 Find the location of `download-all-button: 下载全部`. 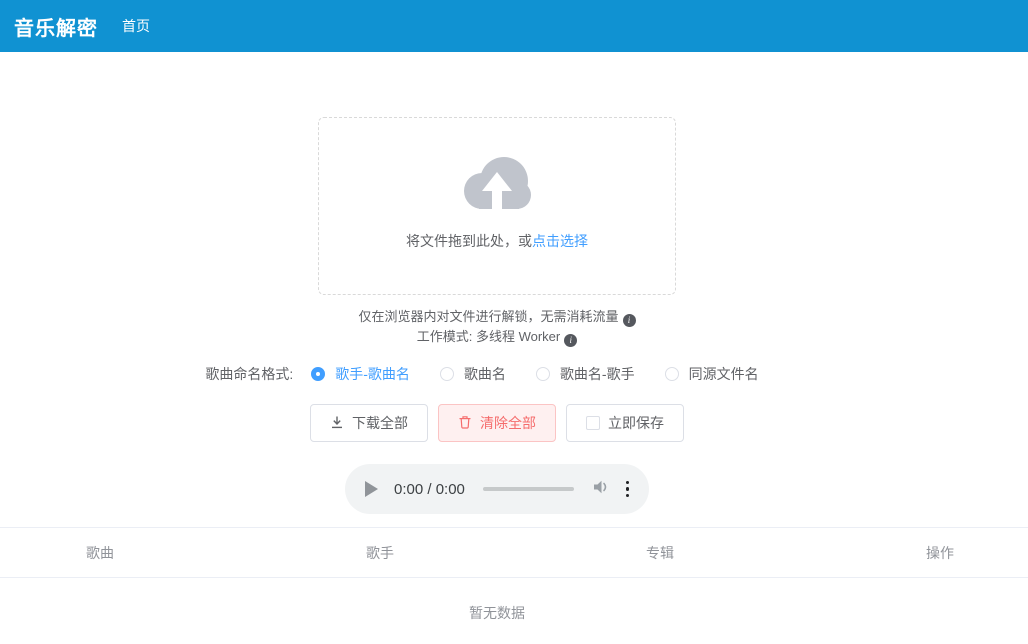

download-all-button: 下载全部 is located at coordinates (369, 423).